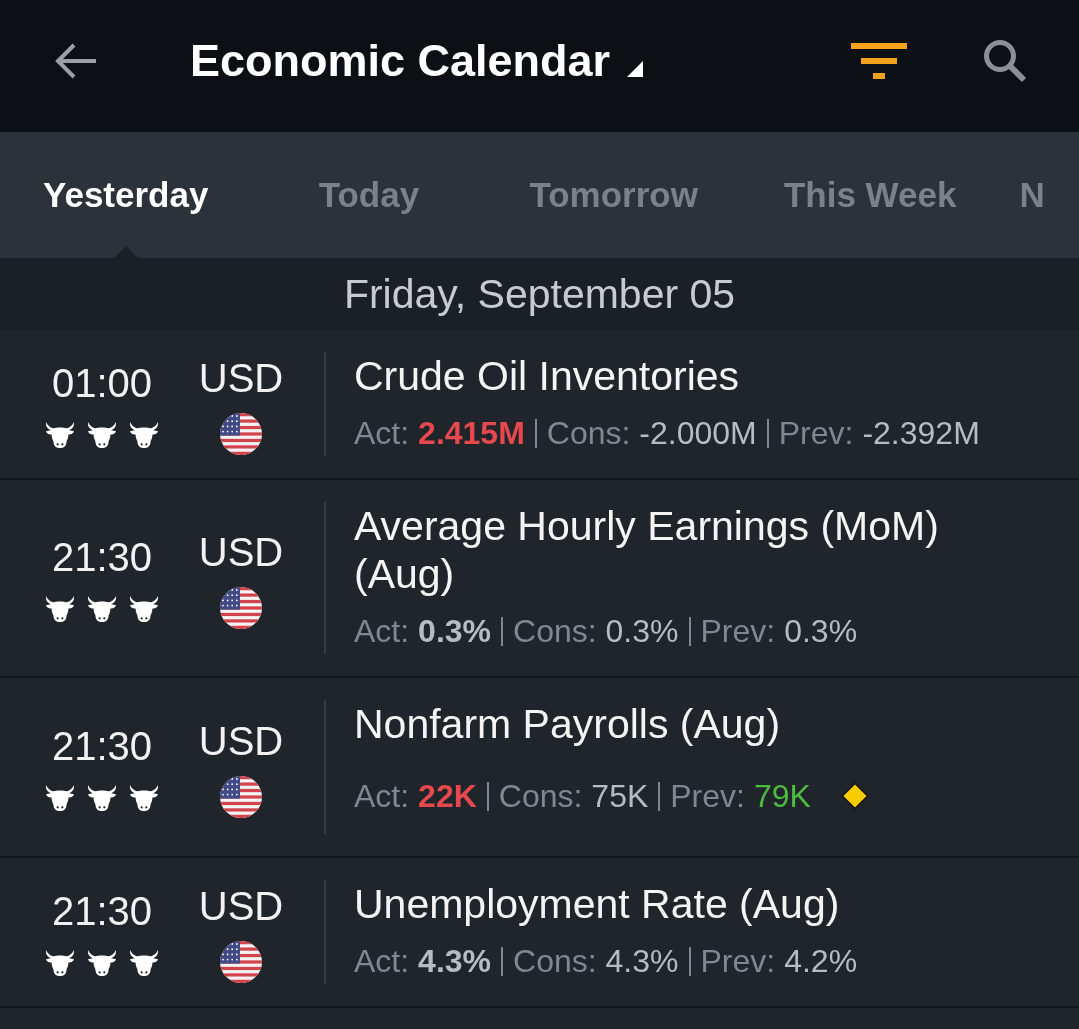  I want to click on figure-value: 22K, so click(447, 796).